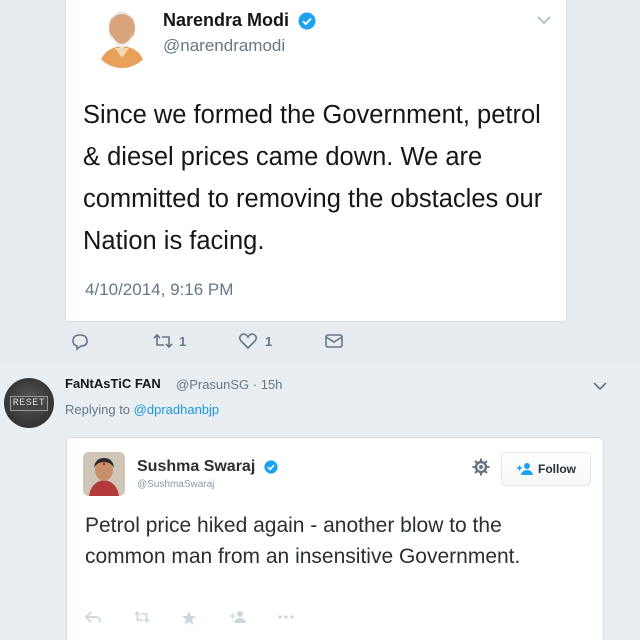 This screenshot has width=640, height=640. Describe the element at coordinates (215, 619) in the screenshot. I see `embedded-tweet-actions` at that location.